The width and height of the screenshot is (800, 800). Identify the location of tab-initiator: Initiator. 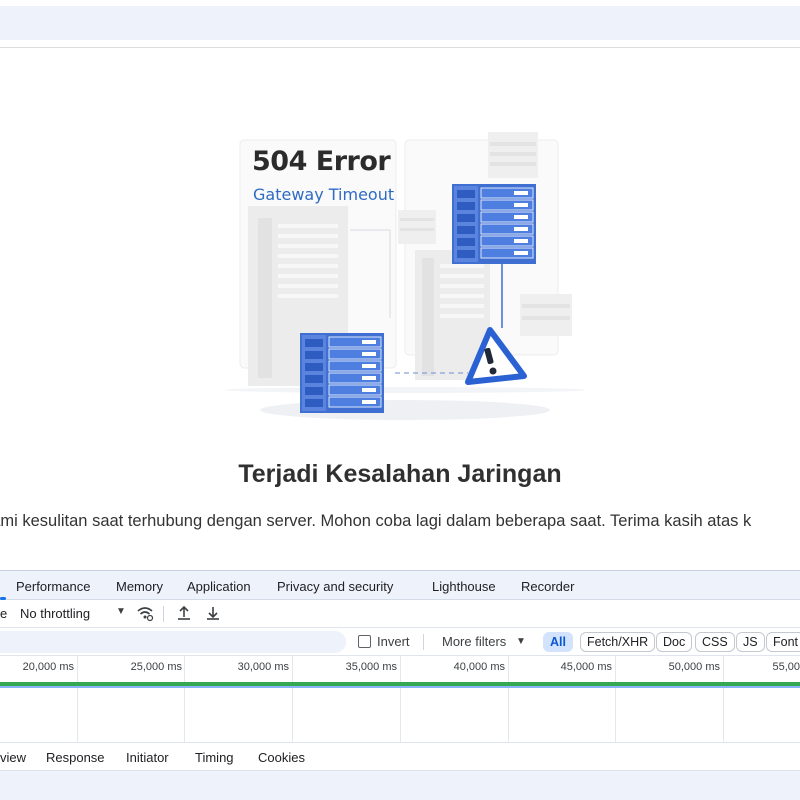
(147, 757).